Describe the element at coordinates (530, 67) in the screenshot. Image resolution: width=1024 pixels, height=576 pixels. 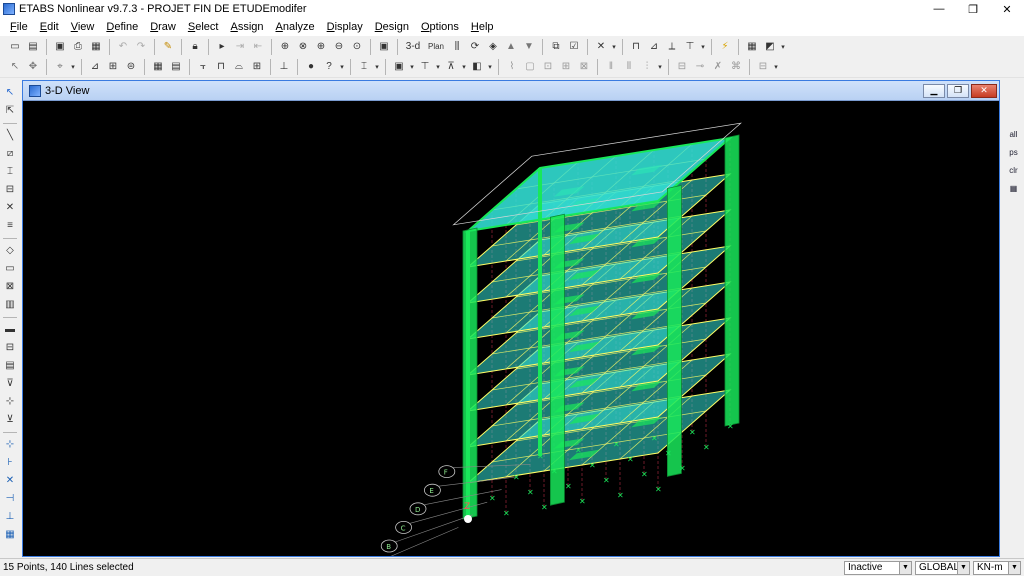
I see `mode-shape-icon: ▢` at that location.